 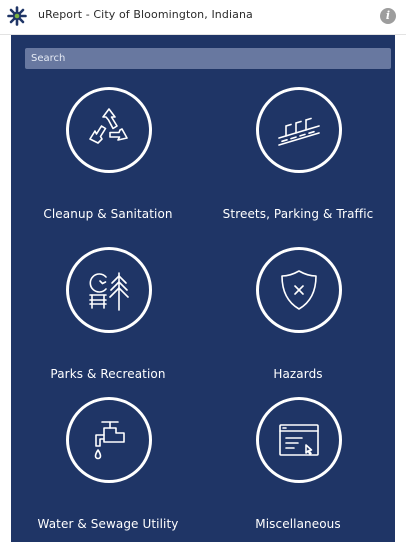 I want to click on faucet-icon, so click(x=109, y=440).